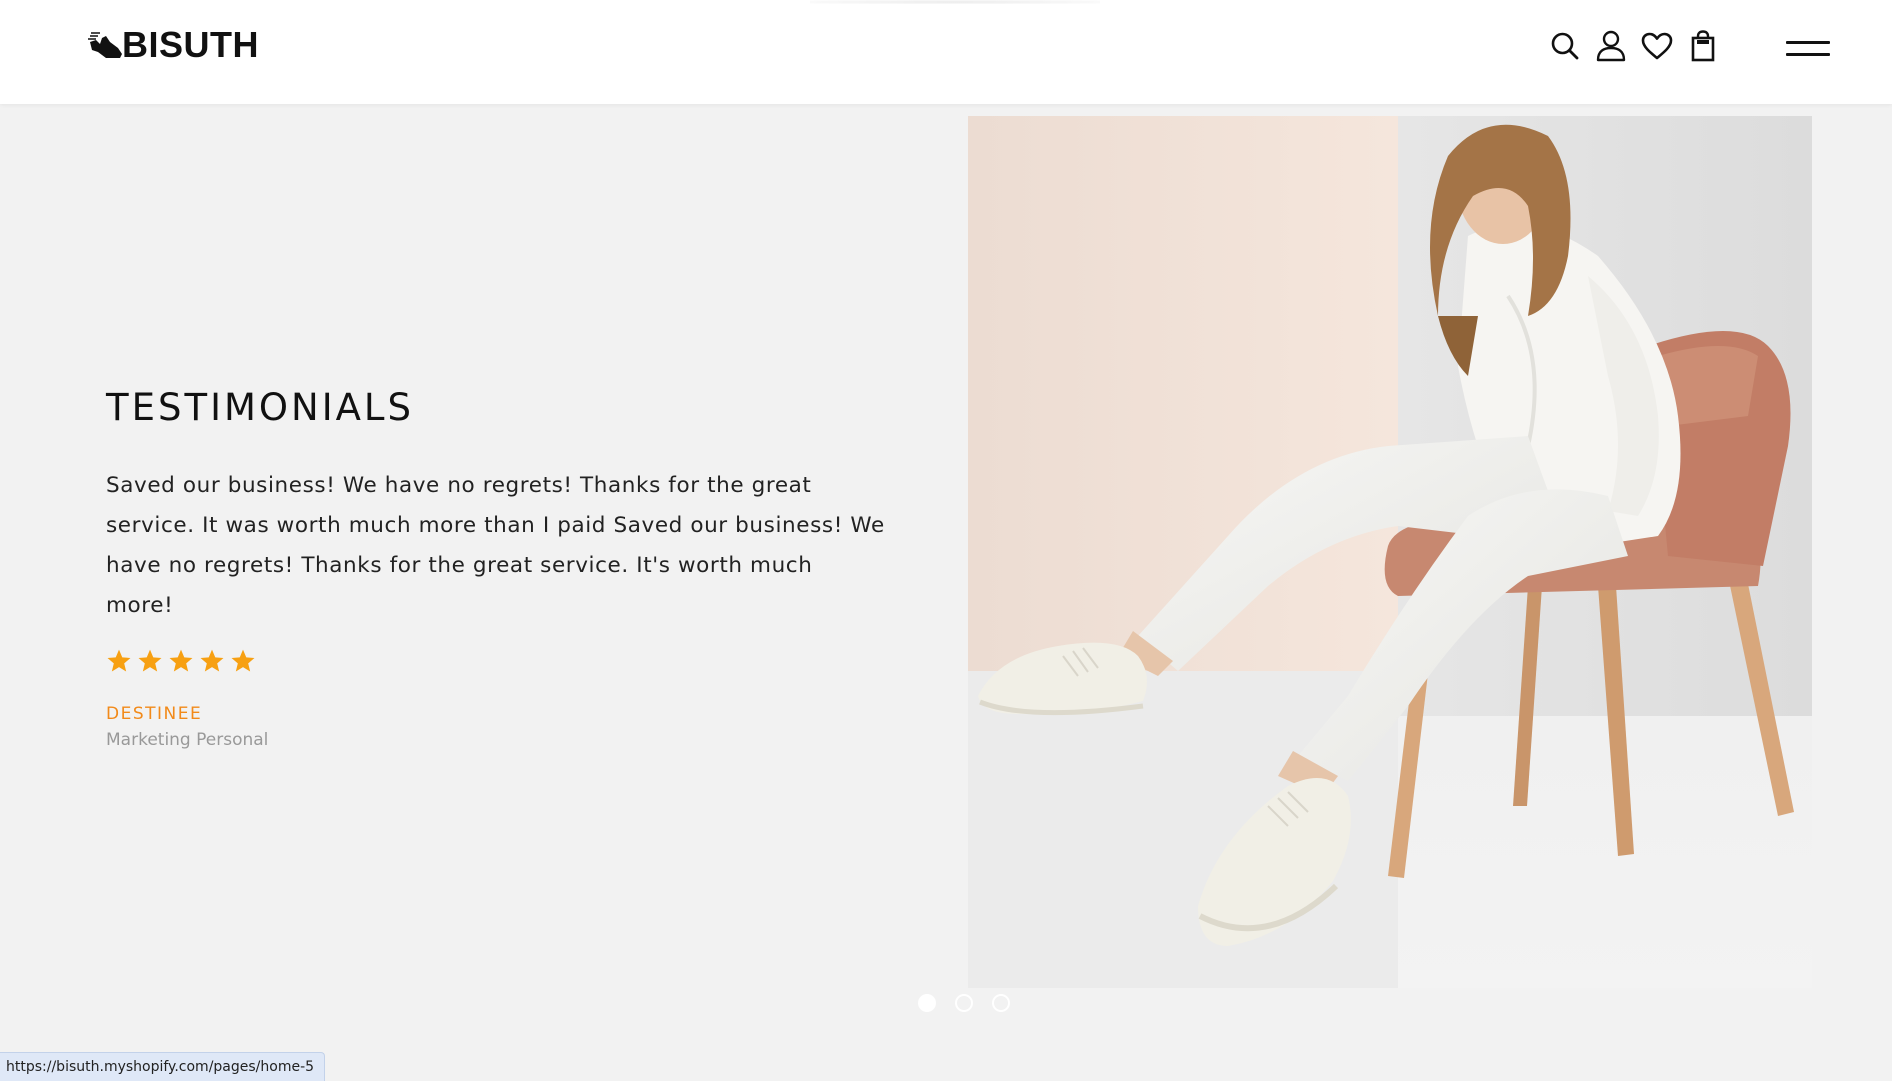 The height and width of the screenshot is (1081, 1892). Describe the element at coordinates (1808, 42) in the screenshot. I see `hamburger-menu-icon-line-top` at that location.